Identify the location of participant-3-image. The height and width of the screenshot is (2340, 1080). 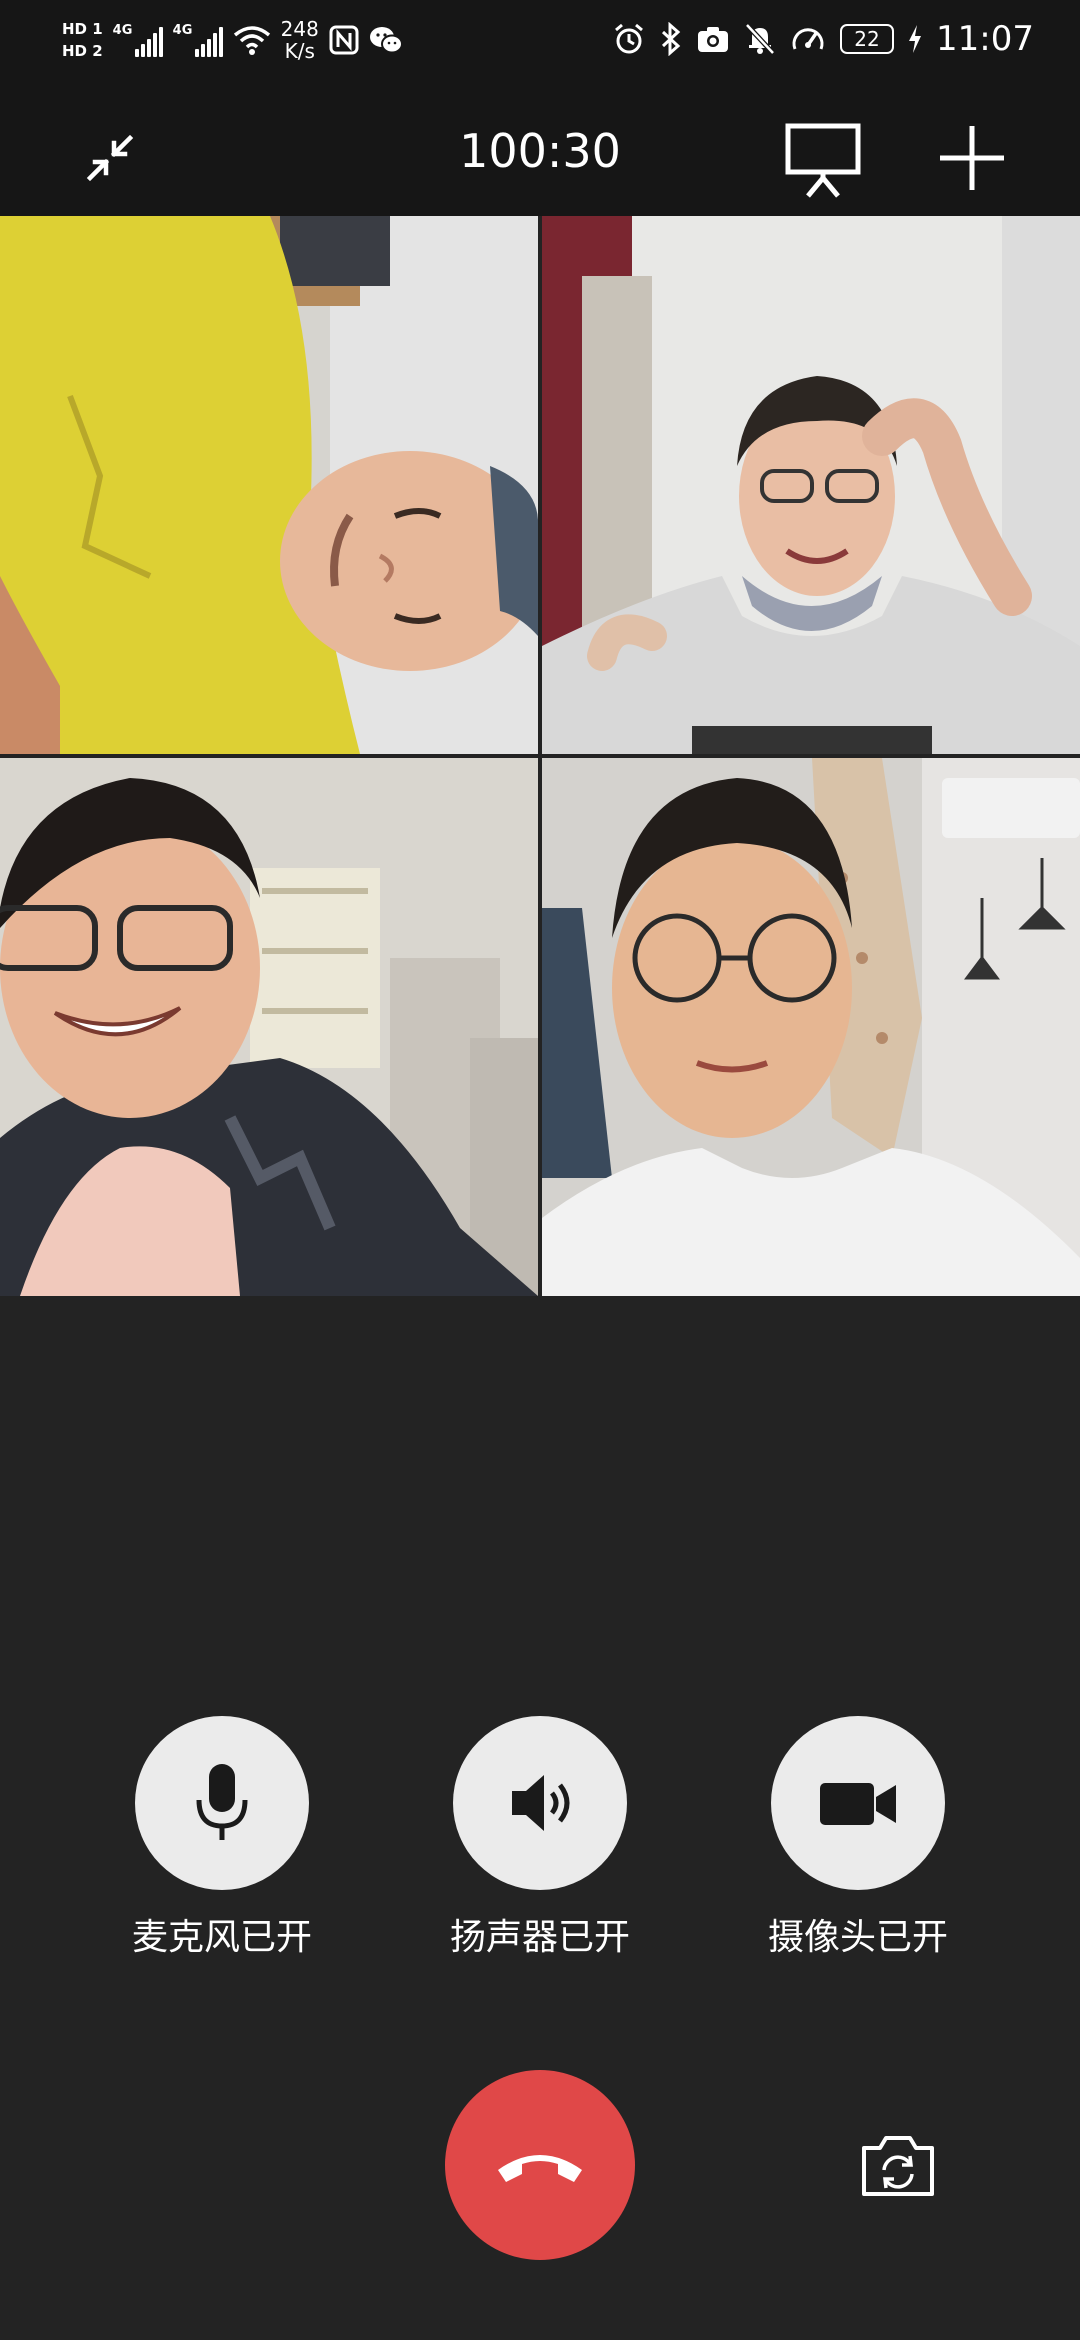
(269, 1027).